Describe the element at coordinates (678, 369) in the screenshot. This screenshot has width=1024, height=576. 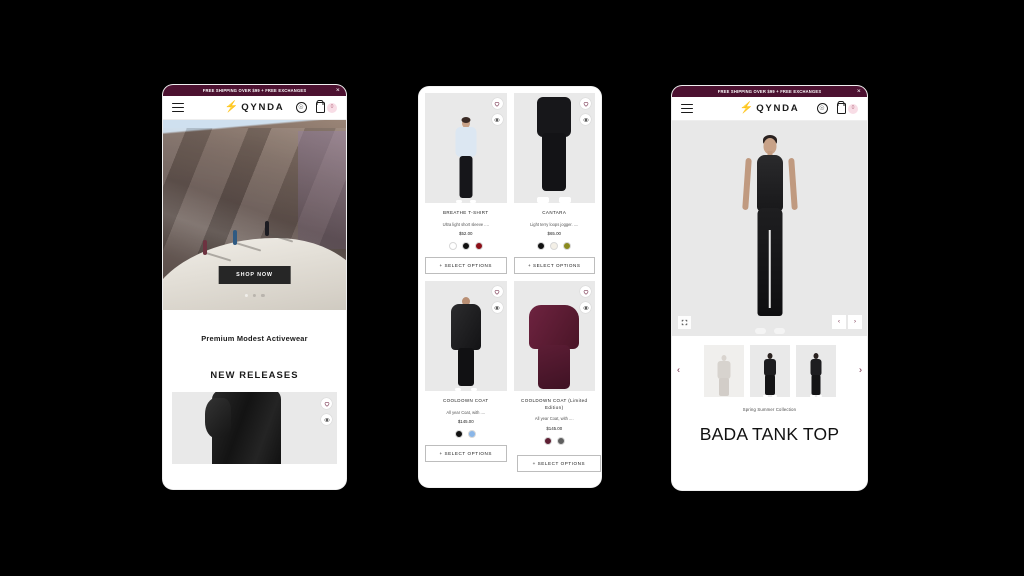
I see `chevron-left-icon: ‹` at that location.